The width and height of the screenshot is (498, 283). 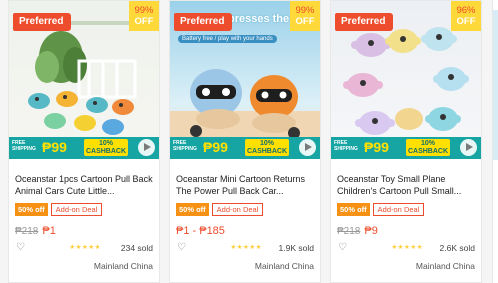 I want to click on meta-row: ♡ ★★★★★ 2.6K sold, so click(x=406, y=248).